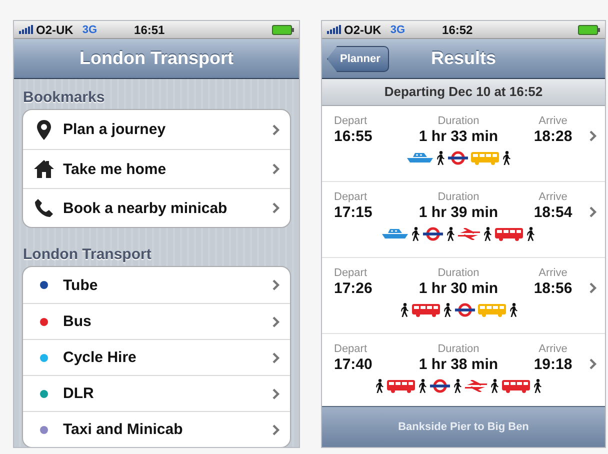 The width and height of the screenshot is (608, 454). Describe the element at coordinates (44, 130) in the screenshot. I see `location-pin-icon` at that location.